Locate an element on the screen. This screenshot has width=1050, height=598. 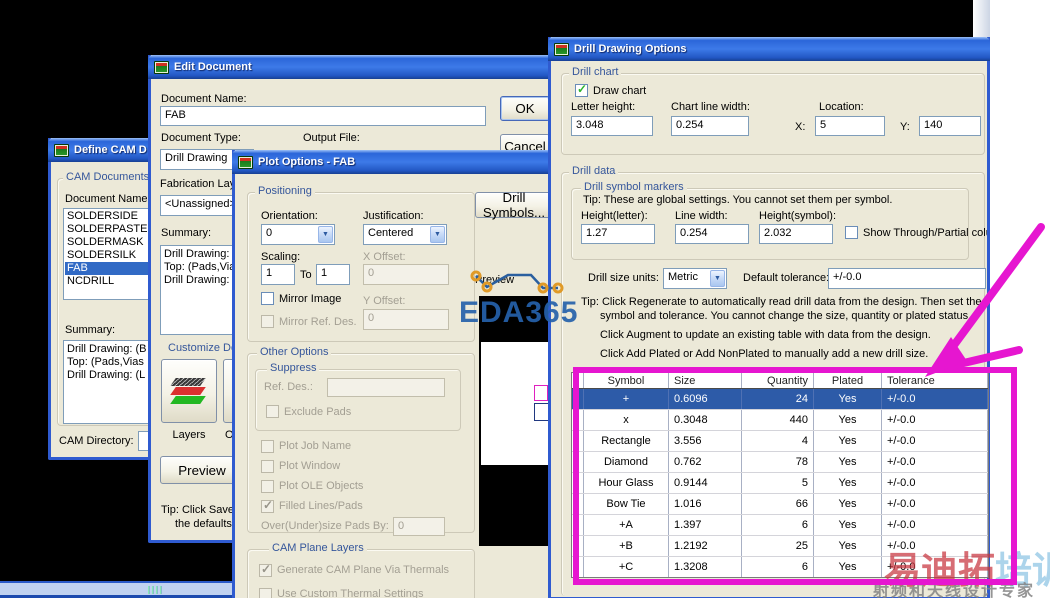
window-title: Edit Document is located at coordinates (213, 67).